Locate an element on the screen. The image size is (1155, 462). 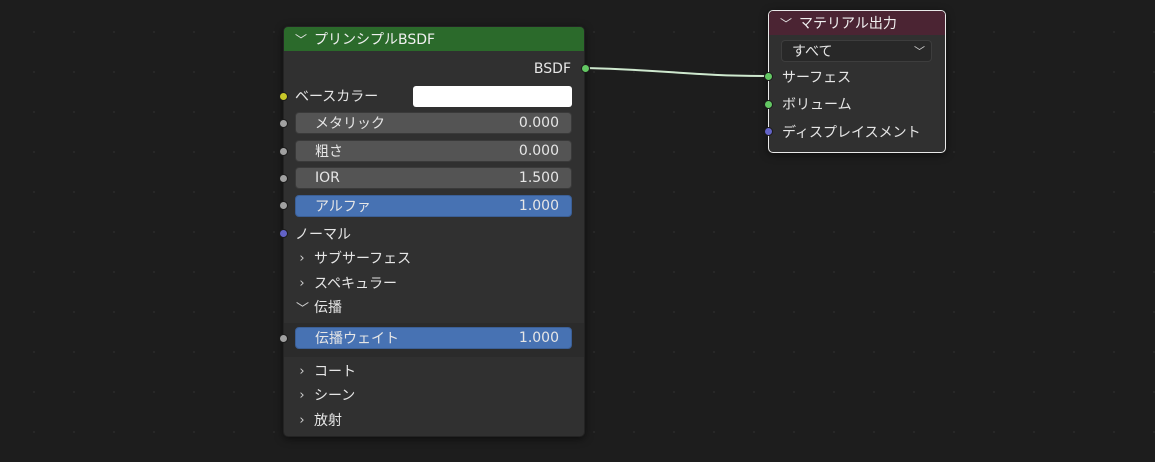
base-color-label: ベースカラー is located at coordinates (337, 97).